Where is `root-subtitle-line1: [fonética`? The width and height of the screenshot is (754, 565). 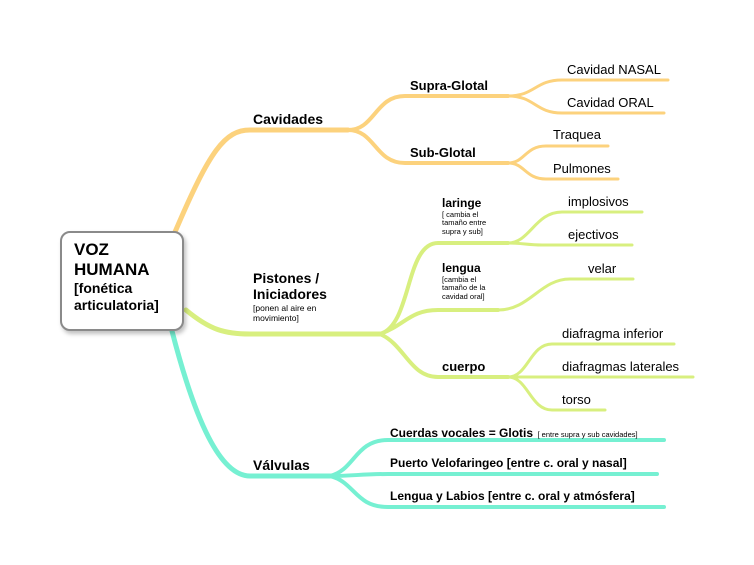 root-subtitle-line1: [fonética is located at coordinates (103, 288).